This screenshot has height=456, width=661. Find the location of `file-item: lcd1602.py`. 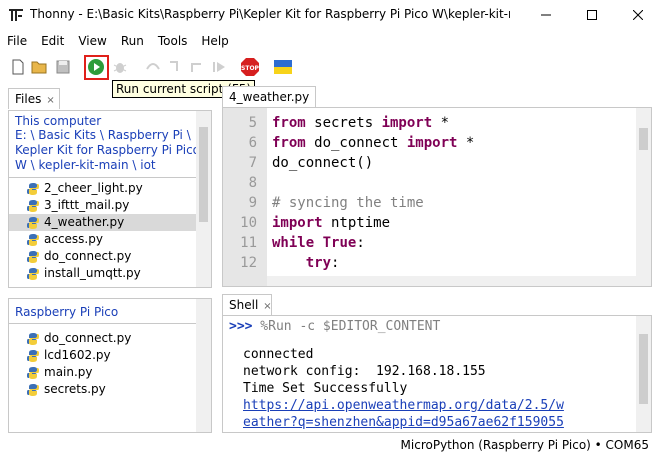

file-item: lcd1602.py is located at coordinates (110, 355).